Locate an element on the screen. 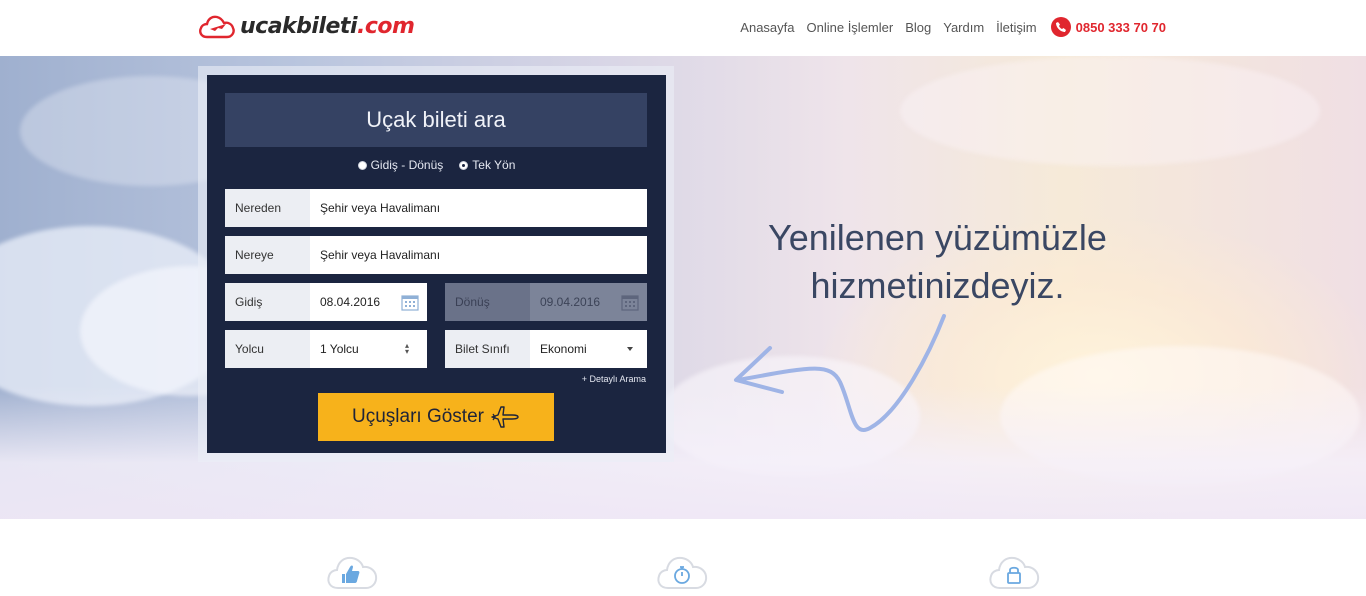  return-date-field: Dönüş 09.04.2016 is located at coordinates (546, 302).